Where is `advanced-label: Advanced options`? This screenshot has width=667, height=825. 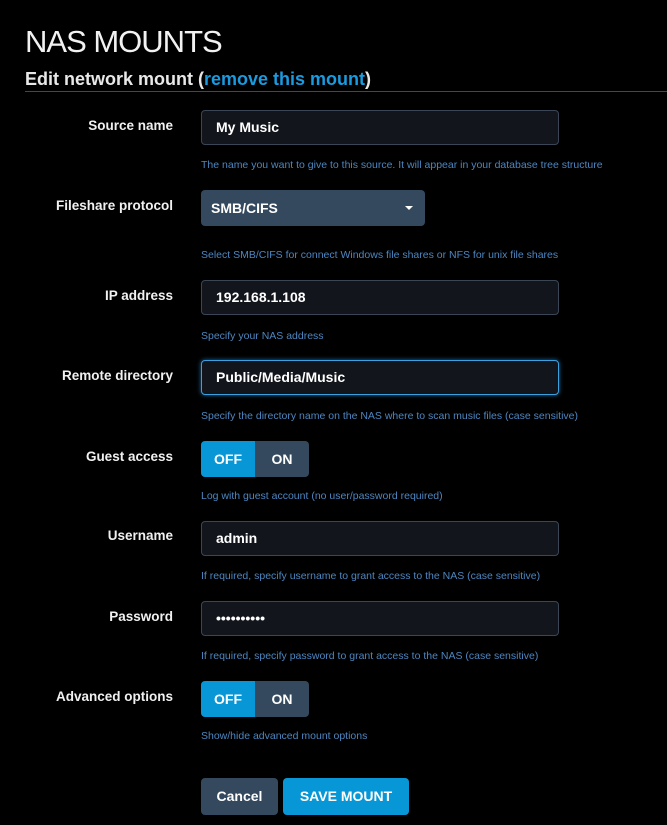
advanced-label: Advanced options is located at coordinates (114, 696).